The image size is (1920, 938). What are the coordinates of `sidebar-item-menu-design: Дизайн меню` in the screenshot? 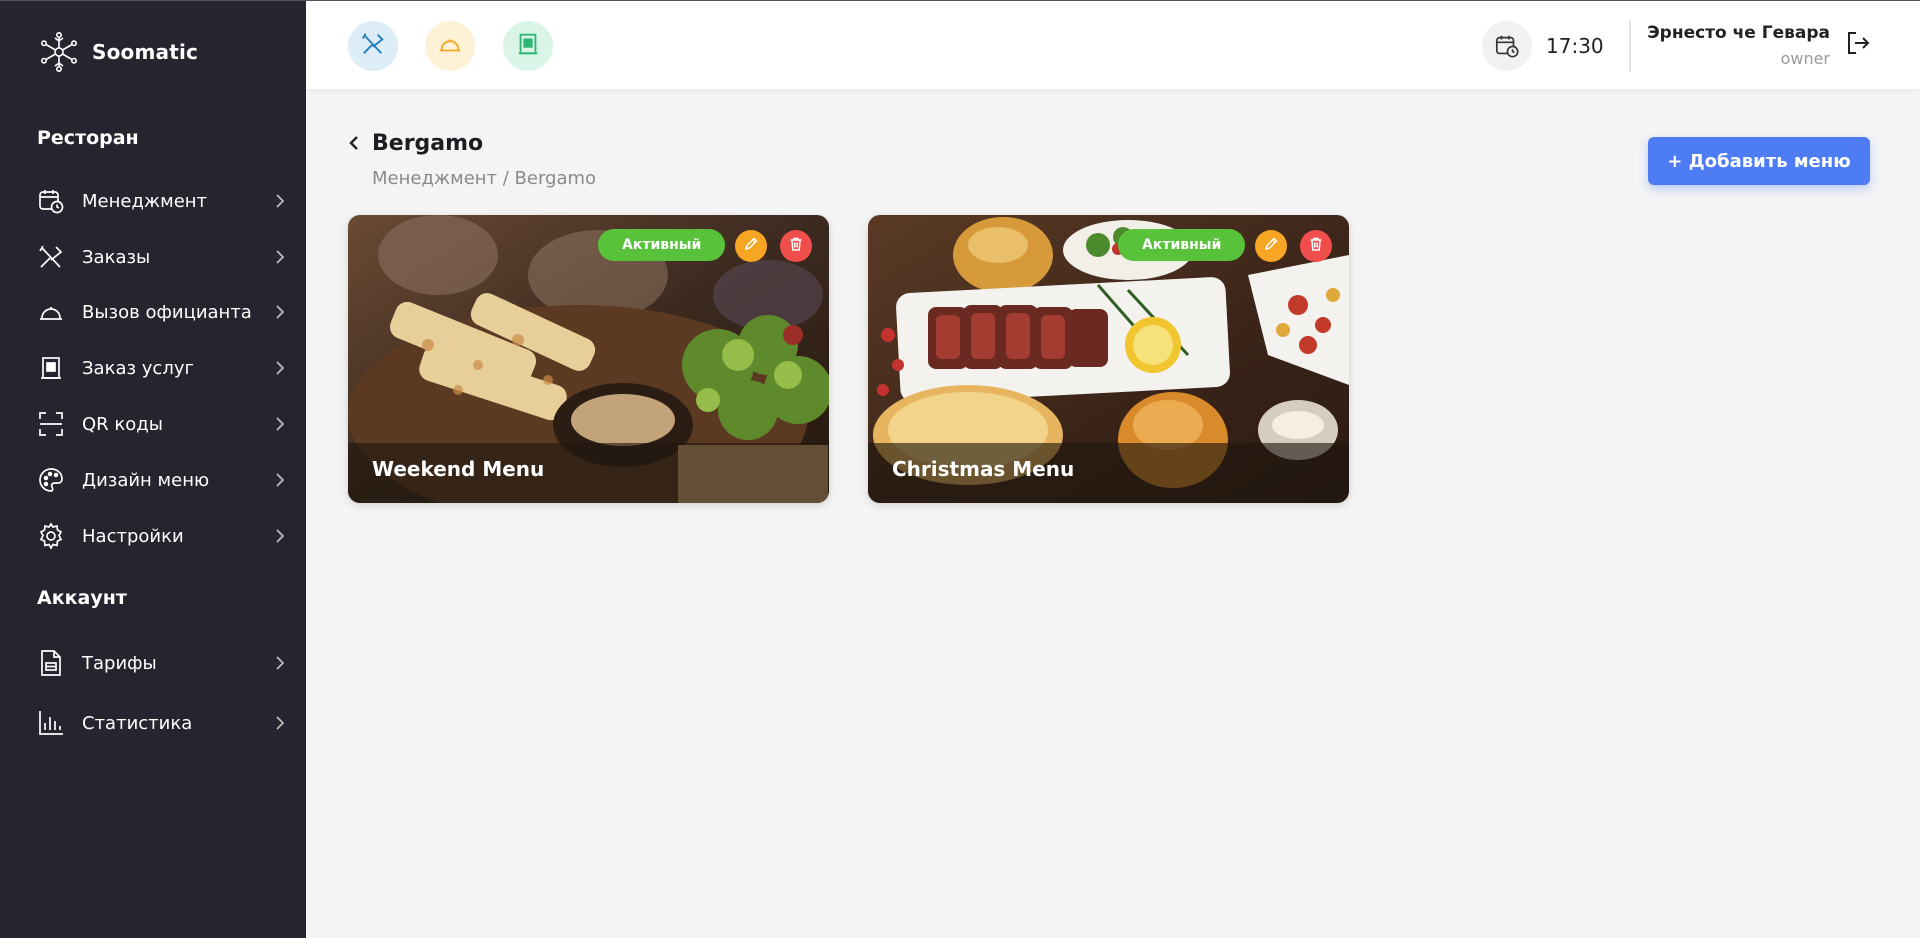 It's located at (161, 480).